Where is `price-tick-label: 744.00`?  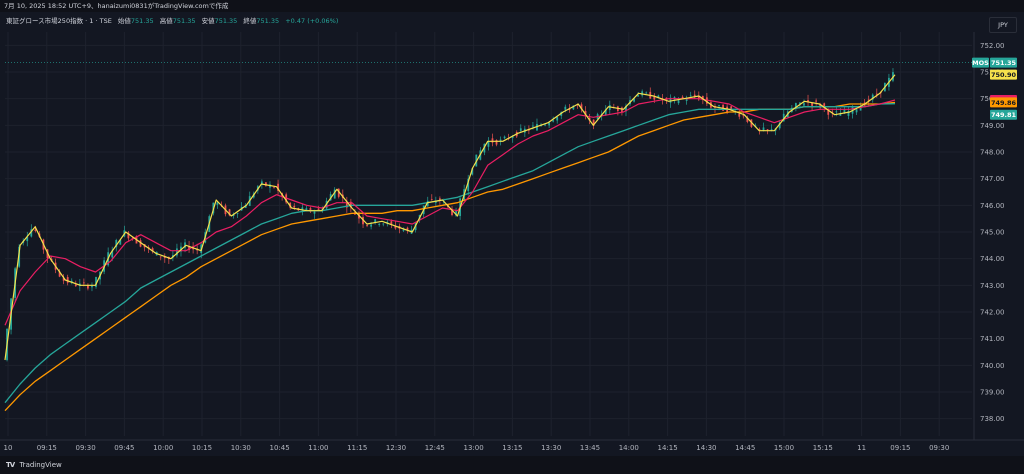
price-tick-label: 744.00 is located at coordinates (992, 259).